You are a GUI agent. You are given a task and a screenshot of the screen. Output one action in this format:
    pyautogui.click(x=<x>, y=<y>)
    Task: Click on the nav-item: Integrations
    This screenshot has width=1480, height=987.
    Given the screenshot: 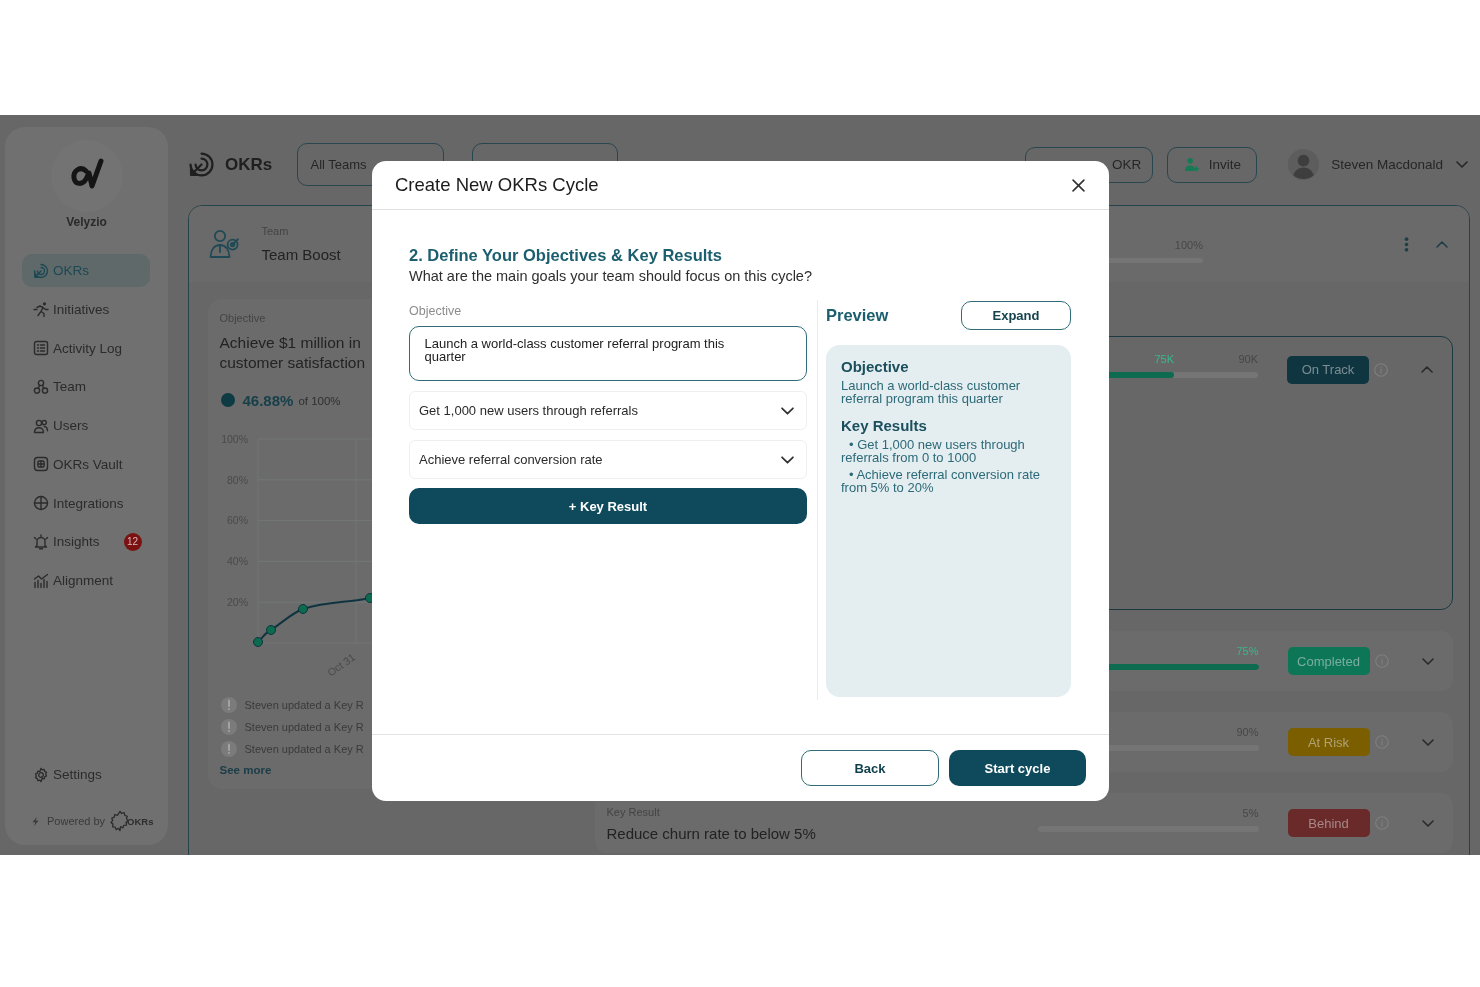 What is the action you would take?
    pyautogui.click(x=86, y=503)
    